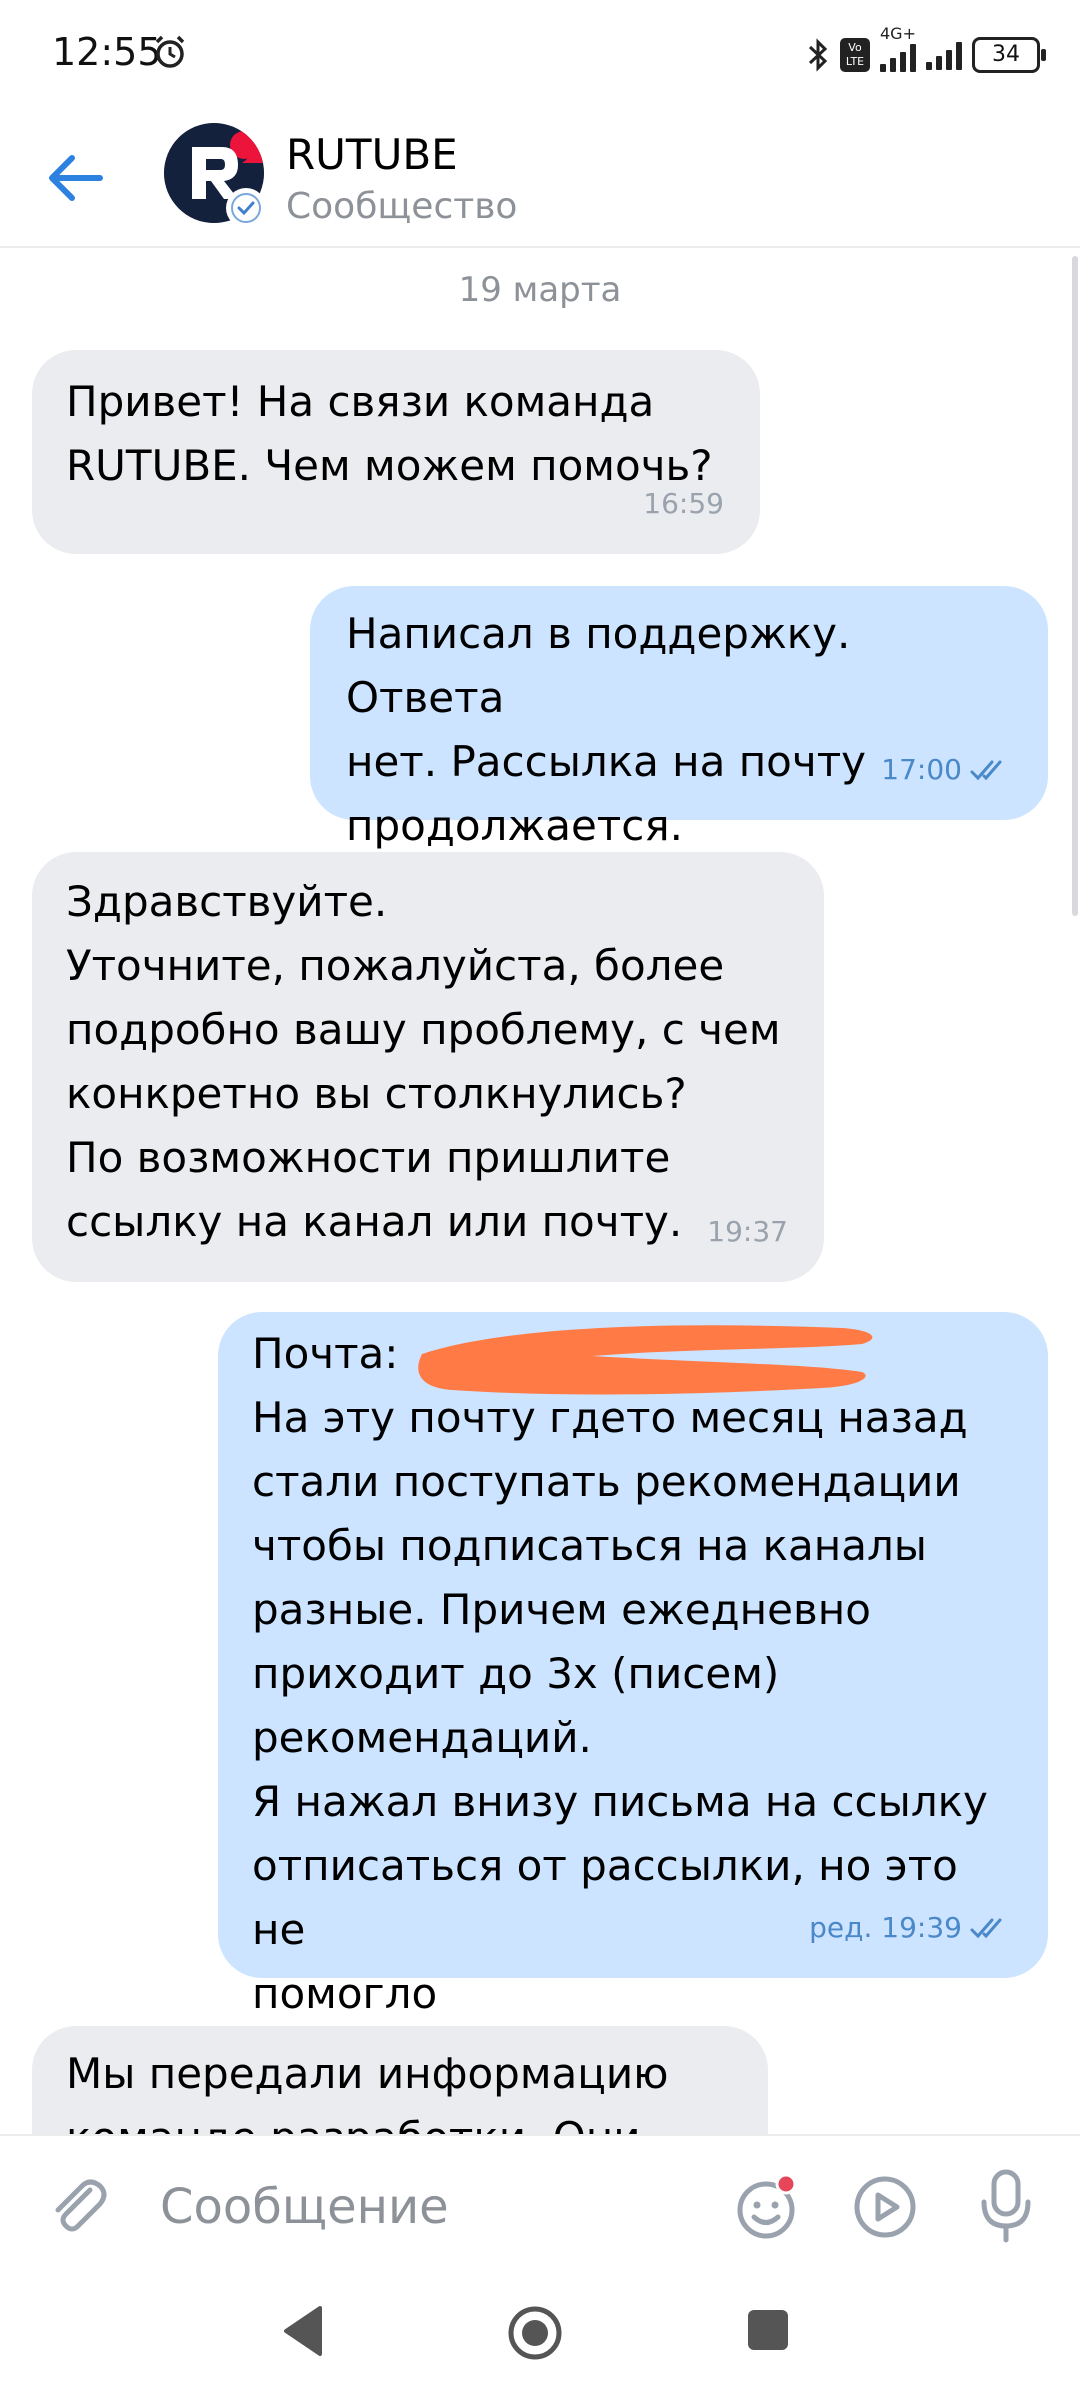 The height and width of the screenshot is (2400, 1080). I want to click on nav-back-icon, so click(303, 2331).